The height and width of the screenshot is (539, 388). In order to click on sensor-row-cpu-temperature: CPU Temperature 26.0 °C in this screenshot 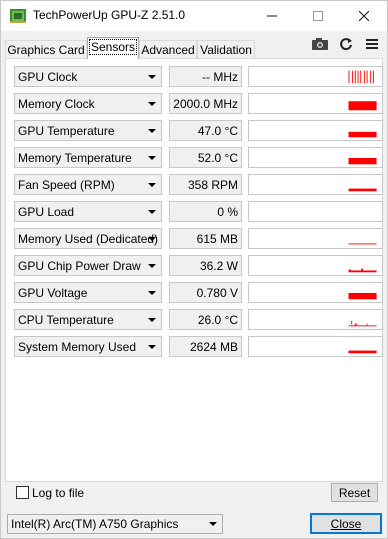, I will do `click(198, 320)`.